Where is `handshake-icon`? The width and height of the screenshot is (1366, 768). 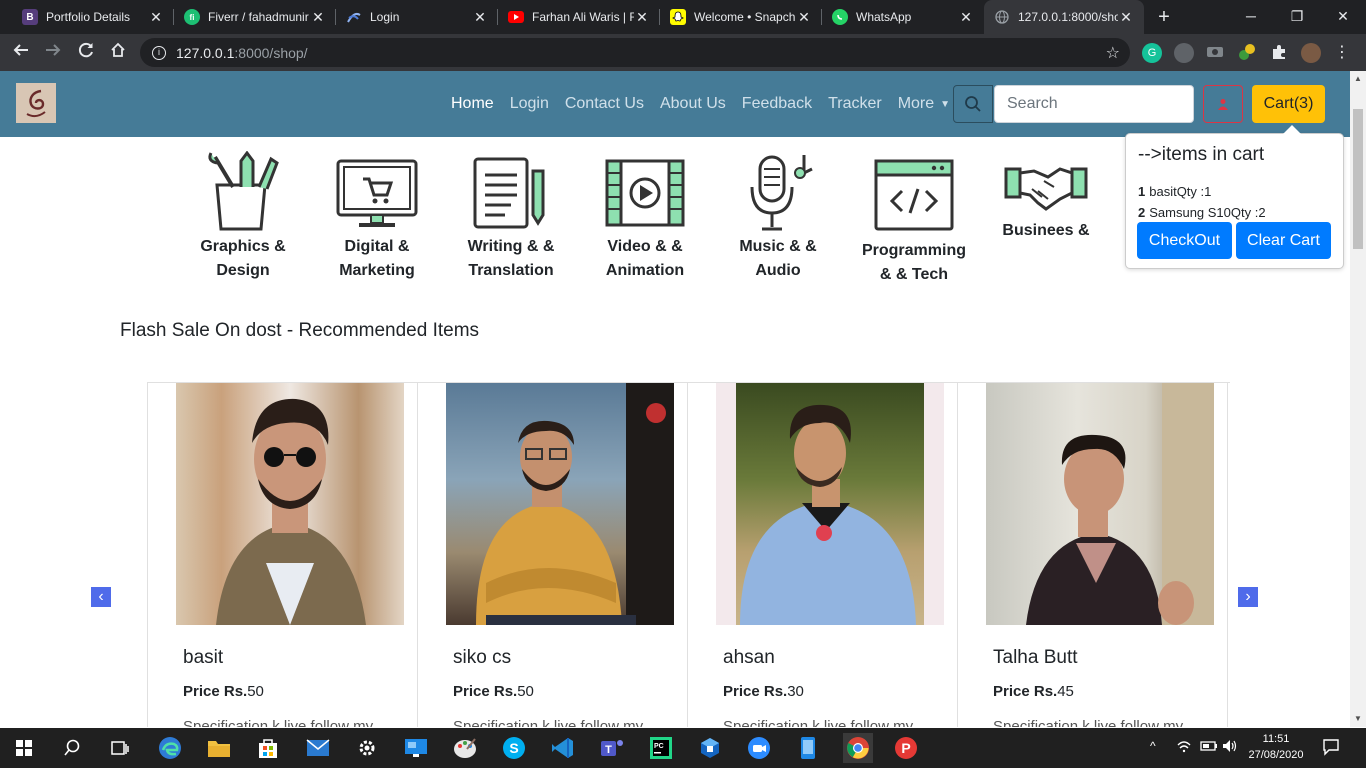
handshake-icon is located at coordinates (1046, 189).